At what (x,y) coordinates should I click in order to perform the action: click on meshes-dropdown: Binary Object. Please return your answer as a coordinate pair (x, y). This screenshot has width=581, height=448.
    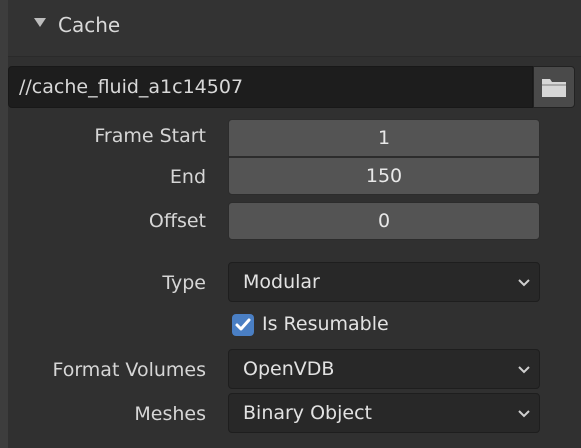
    Looking at the image, I should click on (384, 413).